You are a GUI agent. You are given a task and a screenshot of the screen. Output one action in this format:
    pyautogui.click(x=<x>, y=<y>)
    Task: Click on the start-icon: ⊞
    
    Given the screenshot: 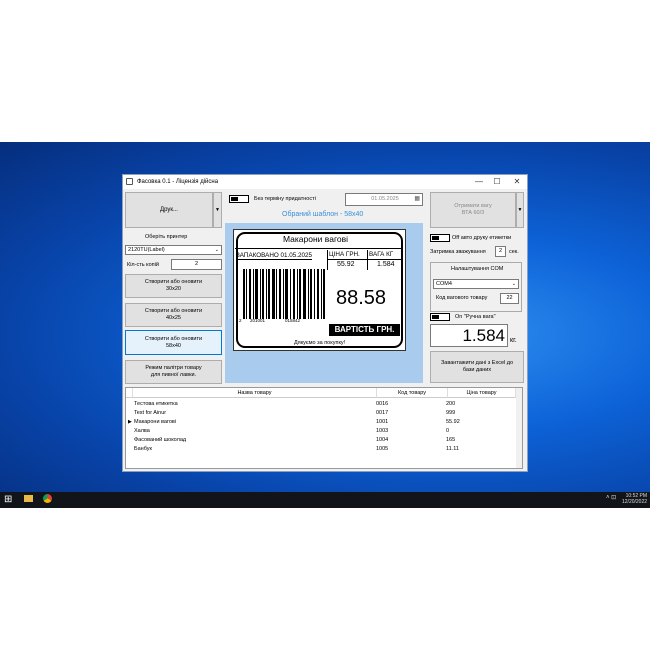 What is the action you would take?
    pyautogui.click(x=8, y=500)
    